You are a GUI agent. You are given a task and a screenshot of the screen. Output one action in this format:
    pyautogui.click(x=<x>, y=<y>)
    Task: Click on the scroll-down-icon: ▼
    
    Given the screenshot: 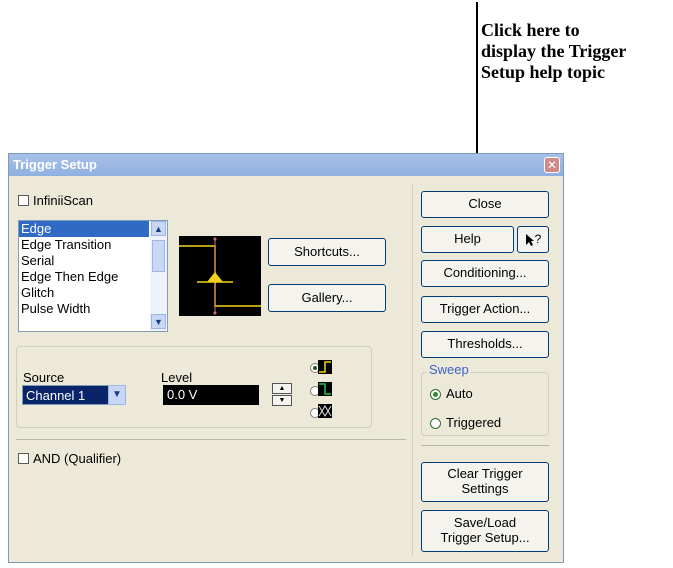 What is the action you would take?
    pyautogui.click(x=158, y=321)
    